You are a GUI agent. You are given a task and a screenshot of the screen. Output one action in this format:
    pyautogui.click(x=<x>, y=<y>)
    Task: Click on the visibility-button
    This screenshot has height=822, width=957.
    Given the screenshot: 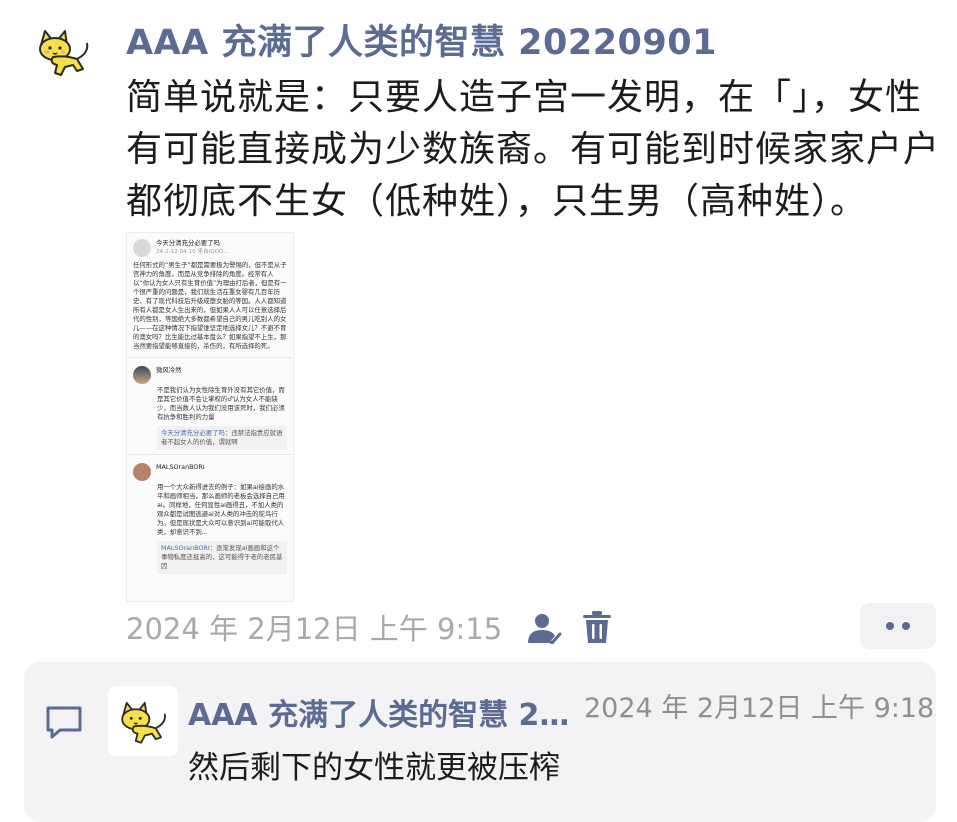 What is the action you would take?
    pyautogui.click(x=544, y=628)
    